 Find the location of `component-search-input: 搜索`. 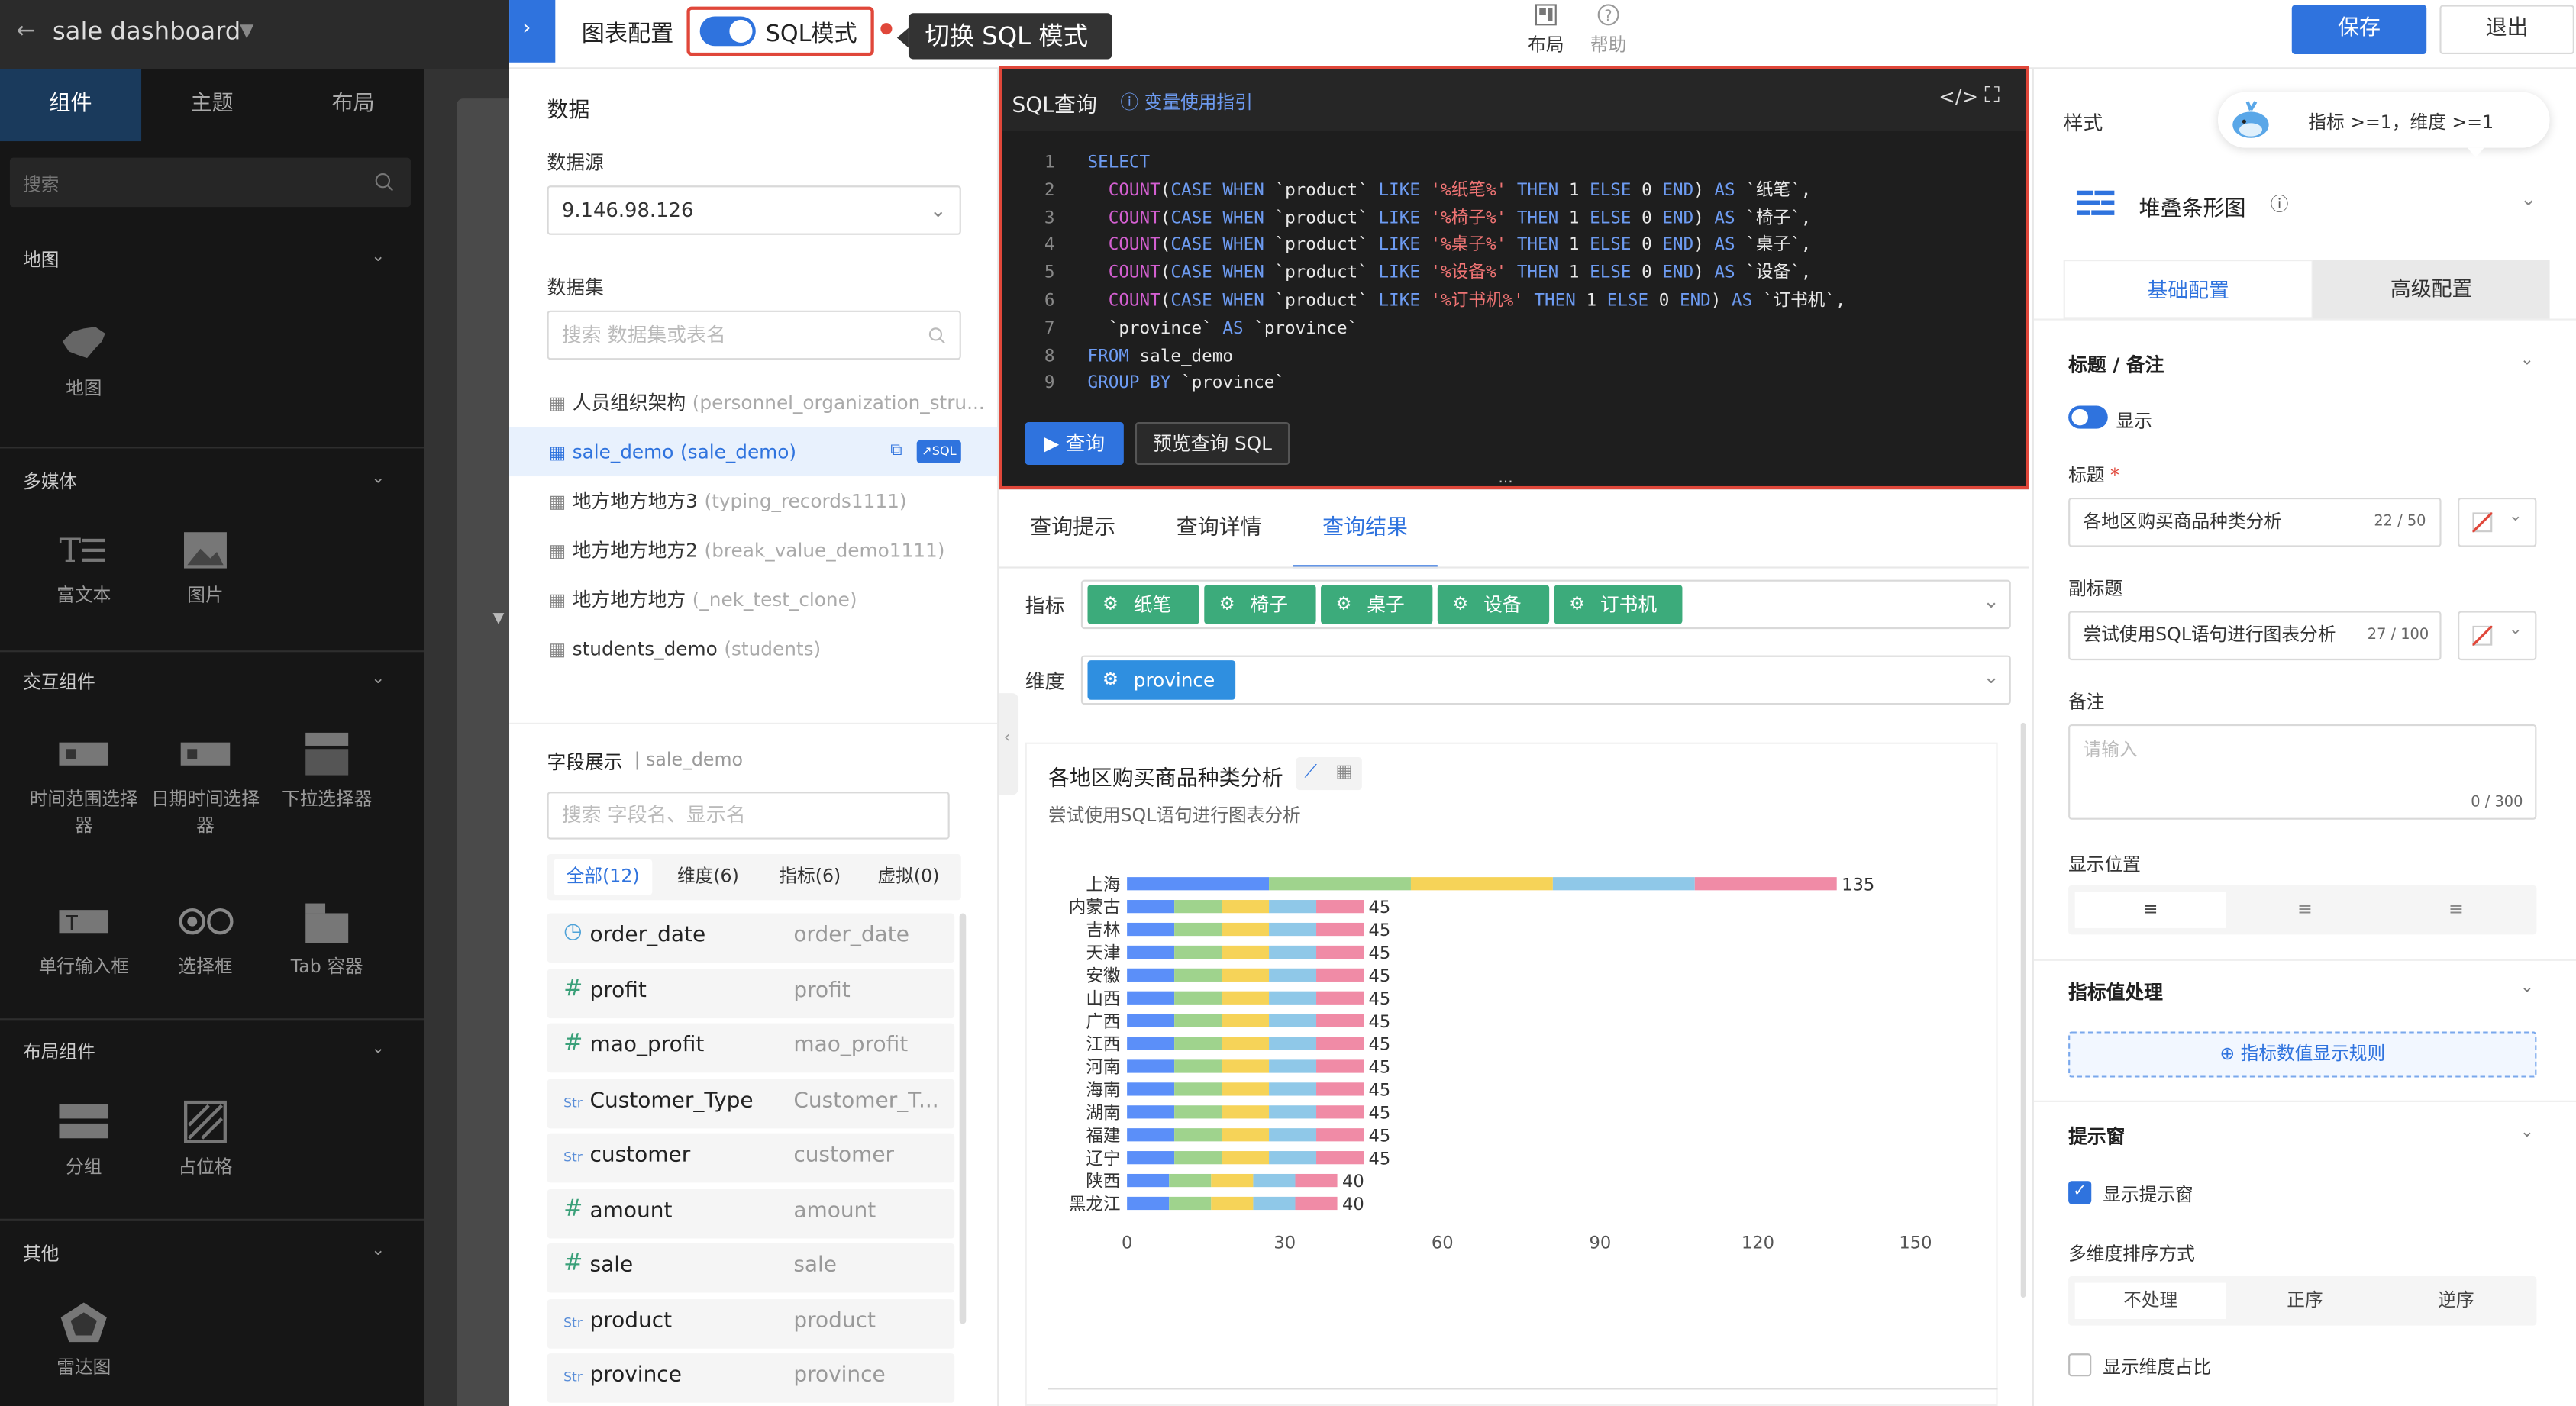

component-search-input: 搜索 is located at coordinates (210, 182).